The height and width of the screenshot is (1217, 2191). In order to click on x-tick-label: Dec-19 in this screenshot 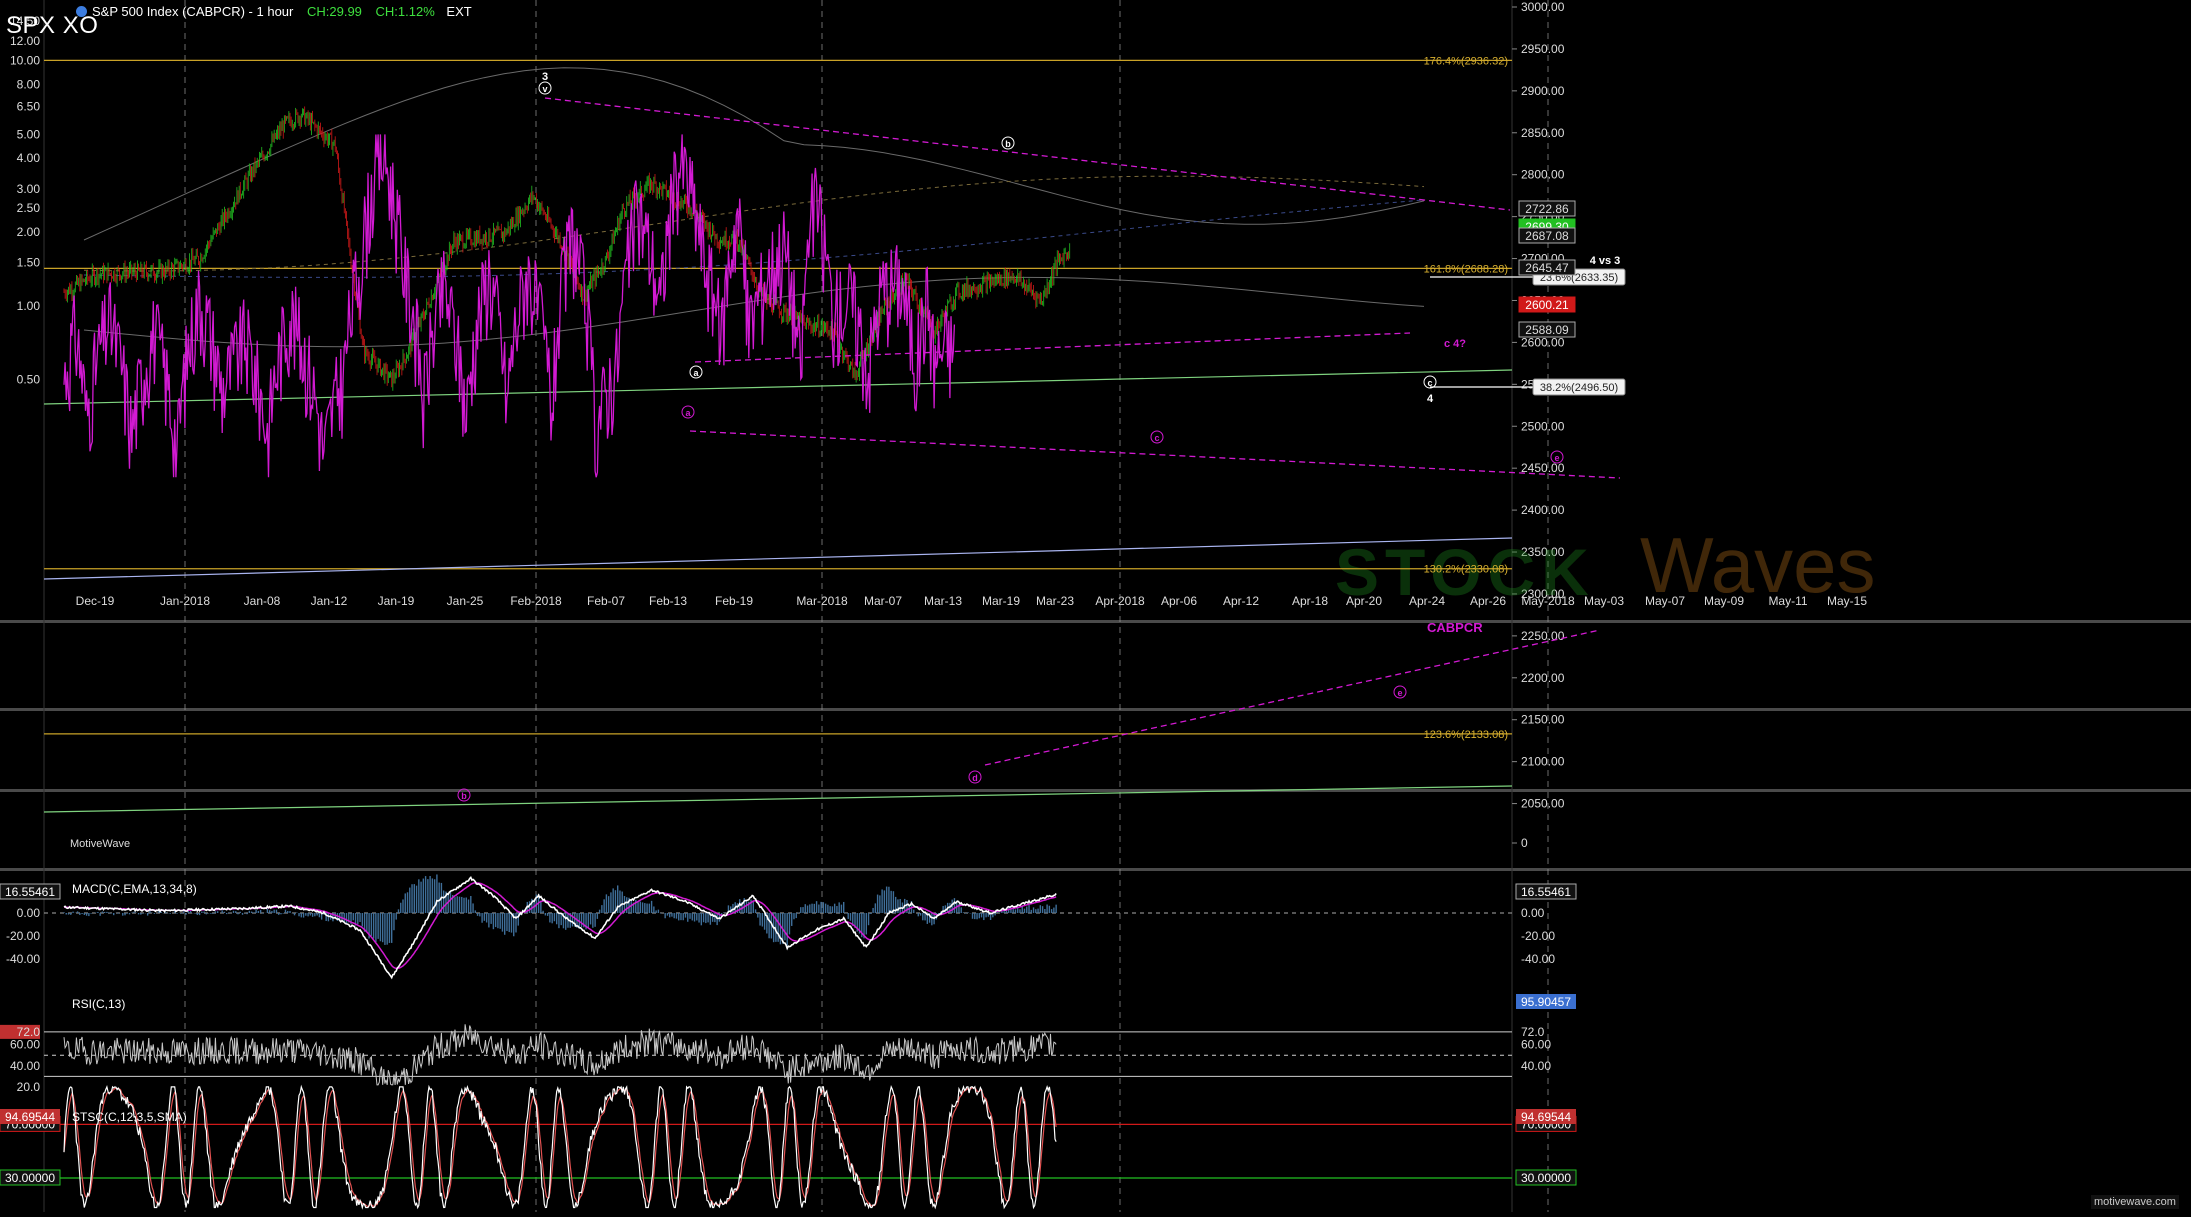, I will do `click(95, 601)`.